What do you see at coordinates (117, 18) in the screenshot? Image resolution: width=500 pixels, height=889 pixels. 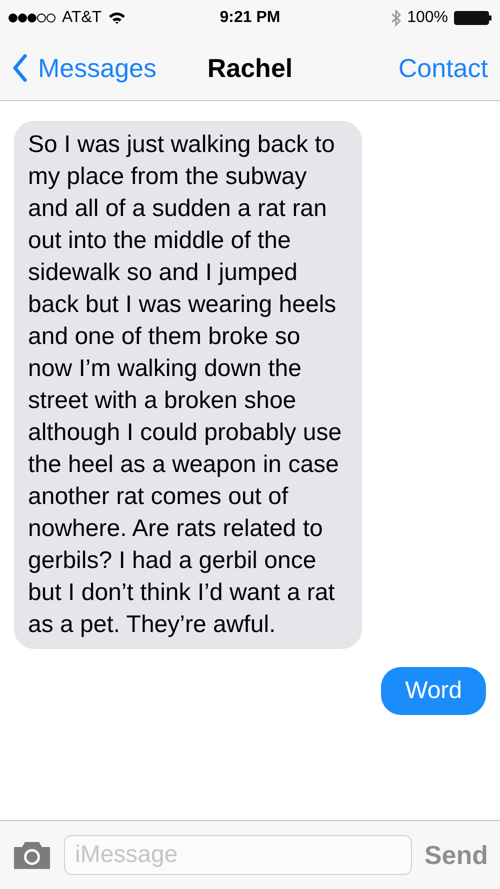 I see `wifi-icon` at bounding box center [117, 18].